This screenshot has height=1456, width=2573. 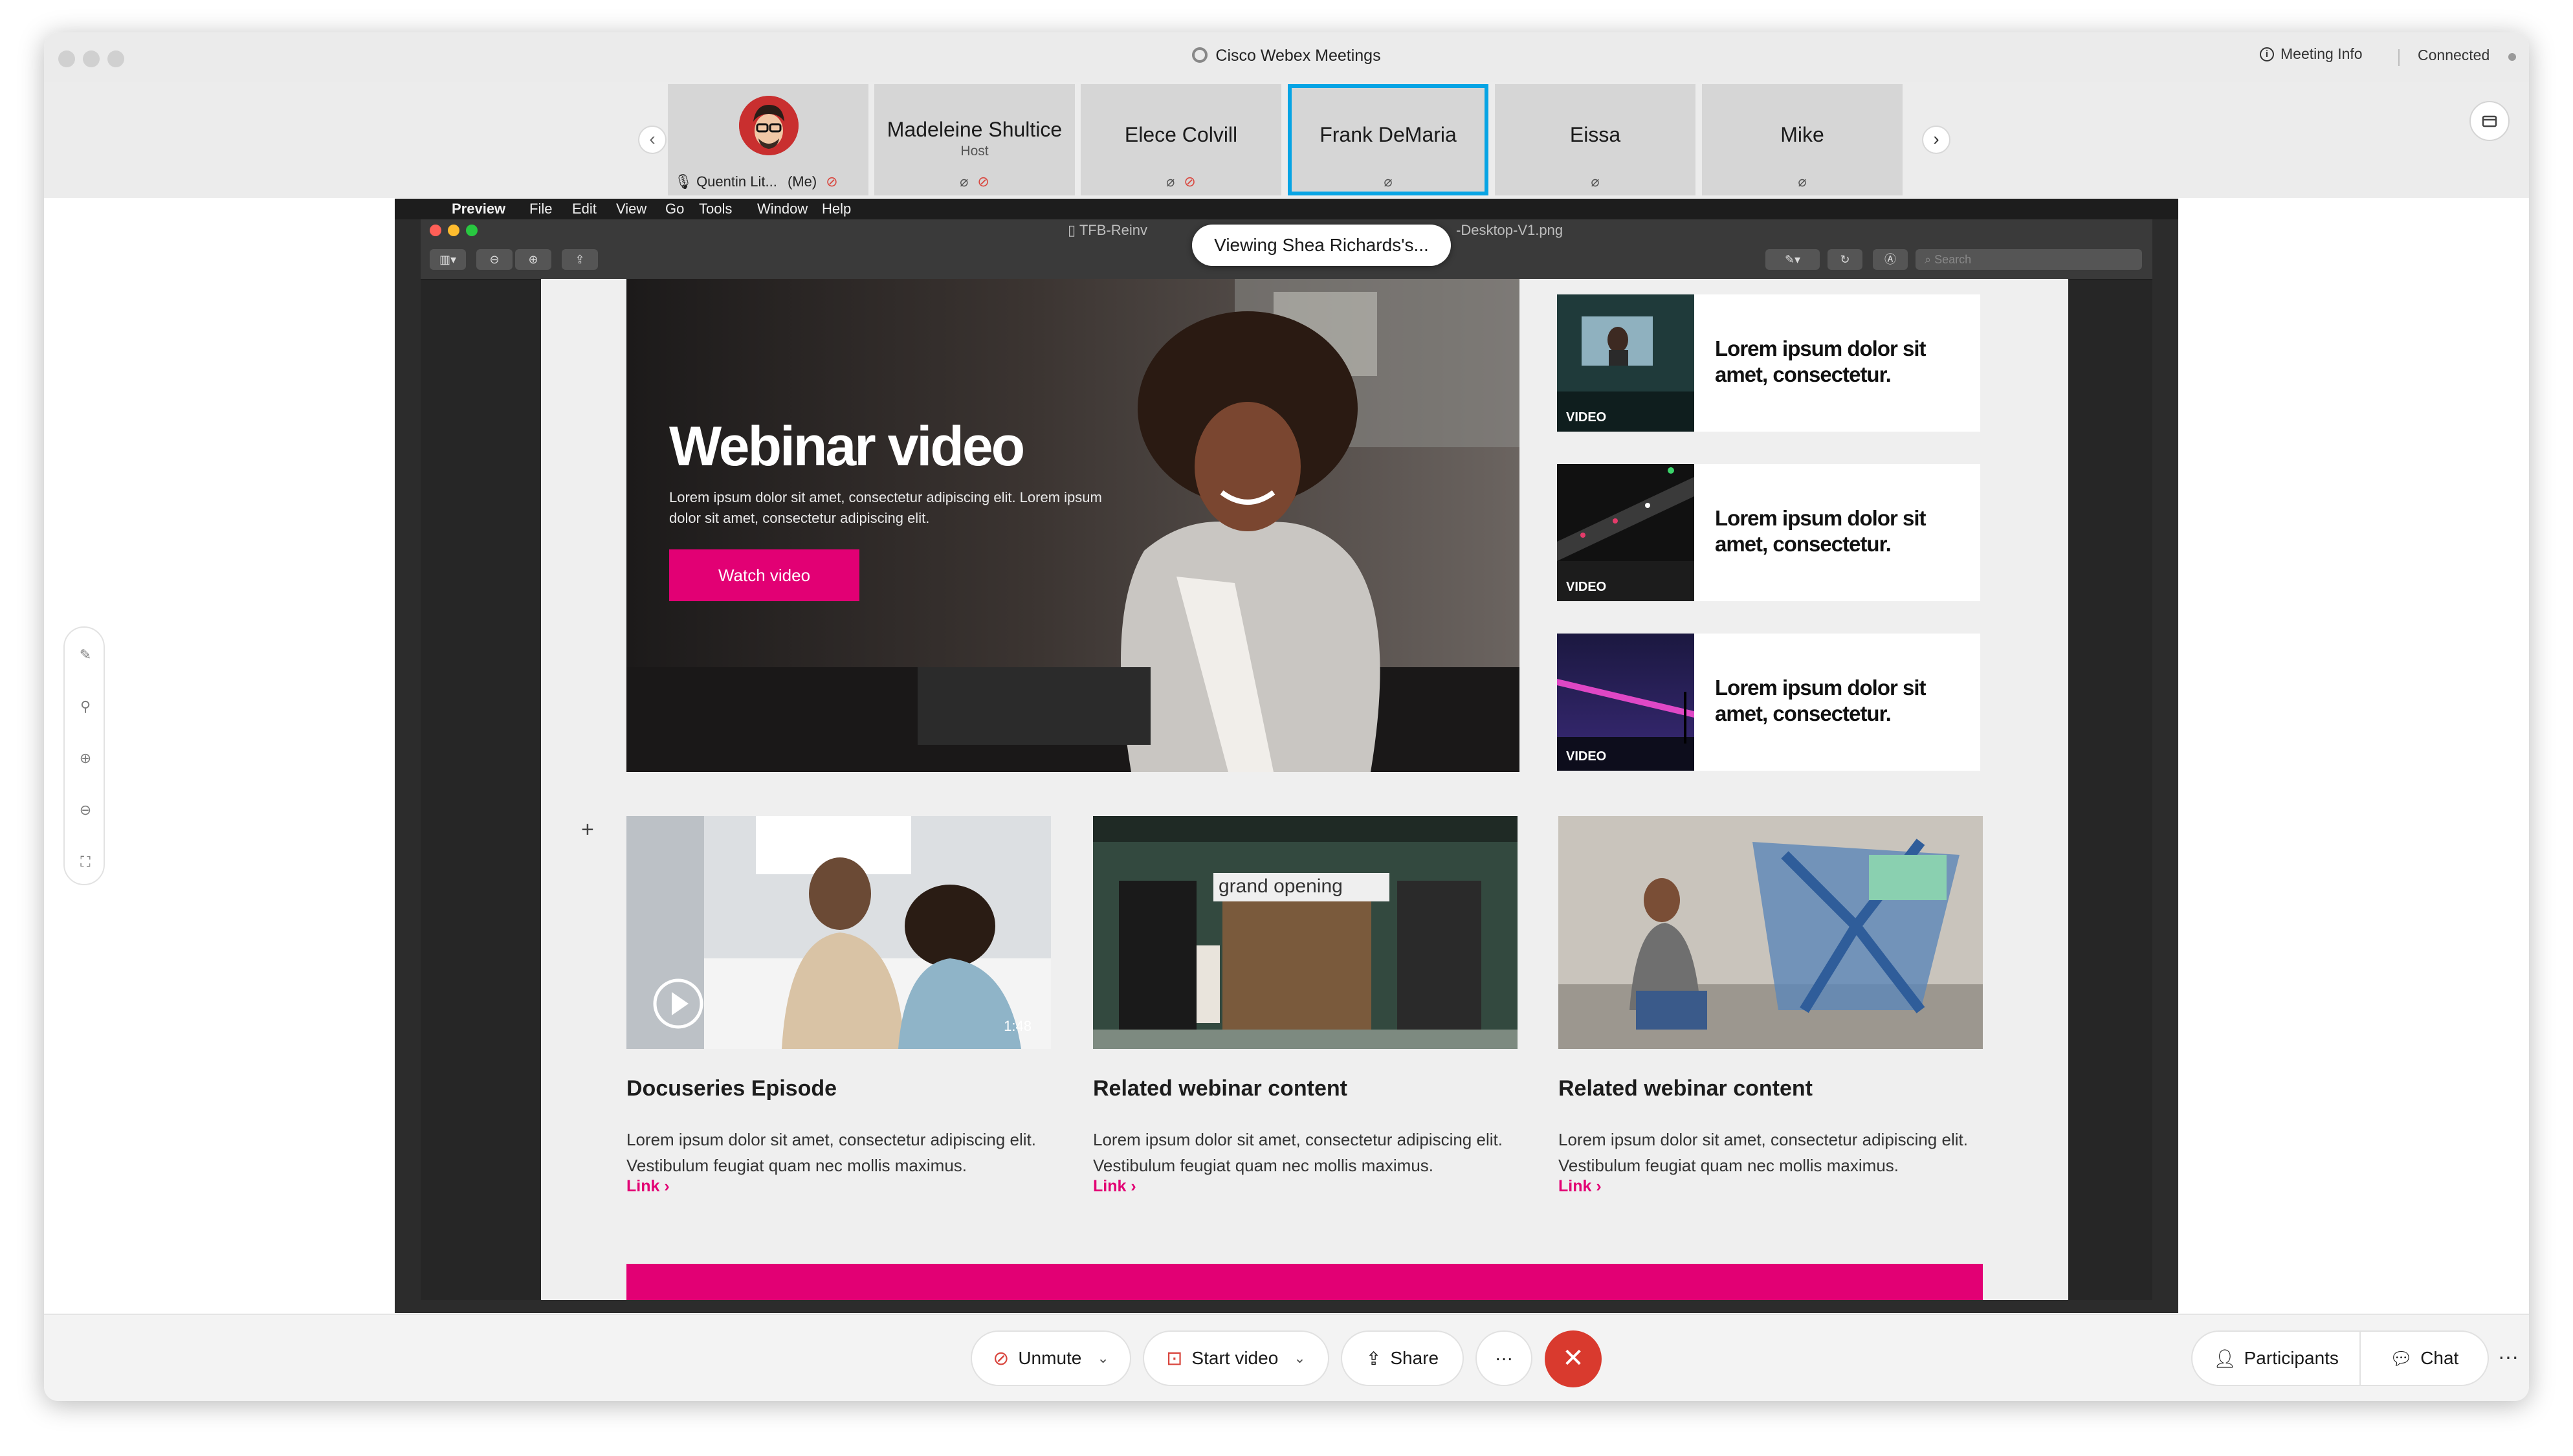 What do you see at coordinates (1802, 134) in the screenshot?
I see `participant-name: Mike` at bounding box center [1802, 134].